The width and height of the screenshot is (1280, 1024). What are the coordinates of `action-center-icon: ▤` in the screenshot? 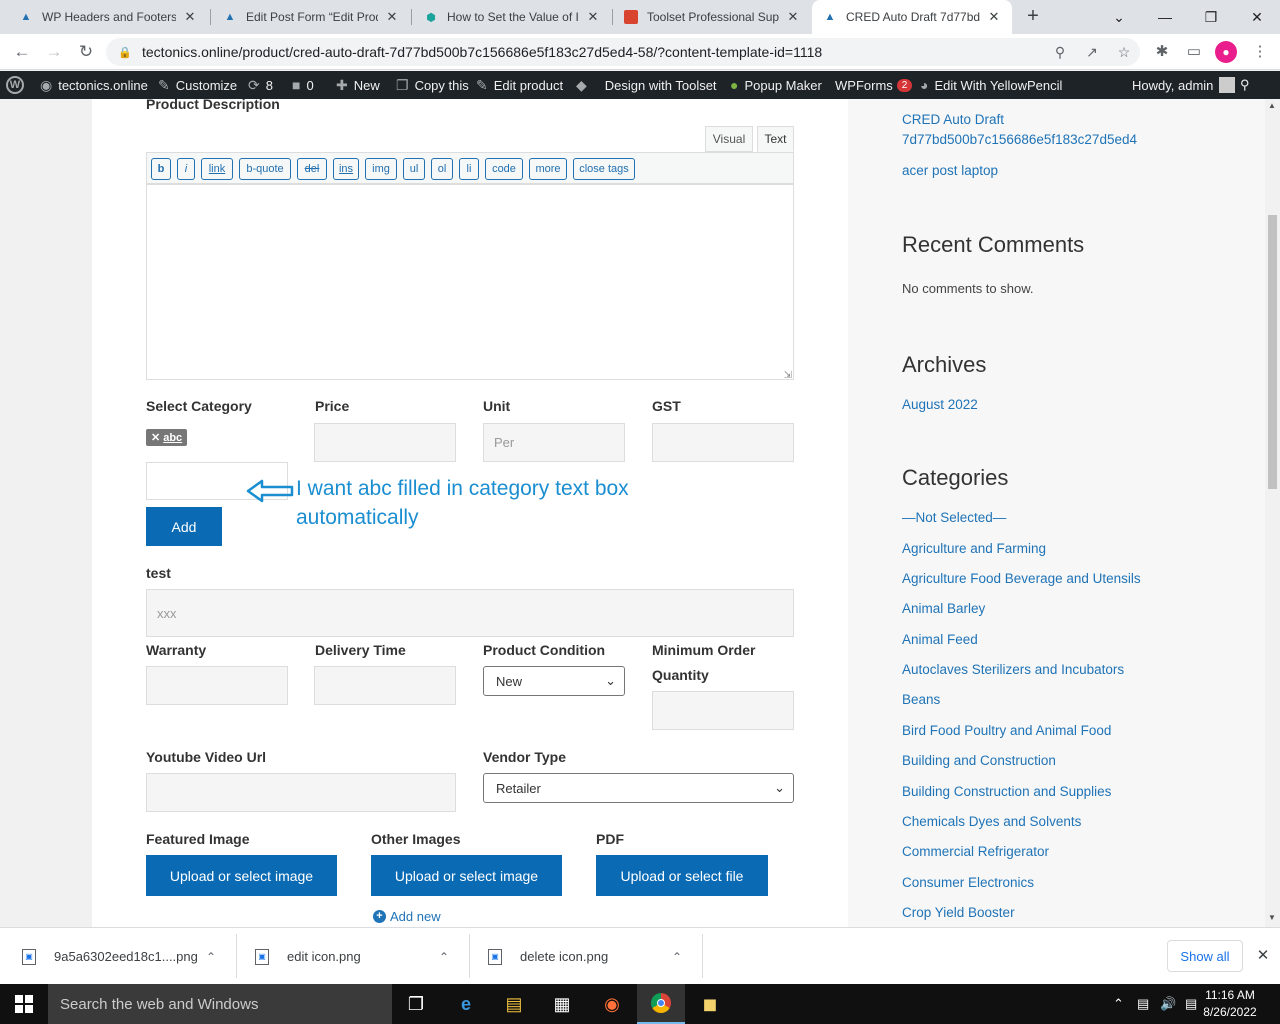 It's located at (1191, 1004).